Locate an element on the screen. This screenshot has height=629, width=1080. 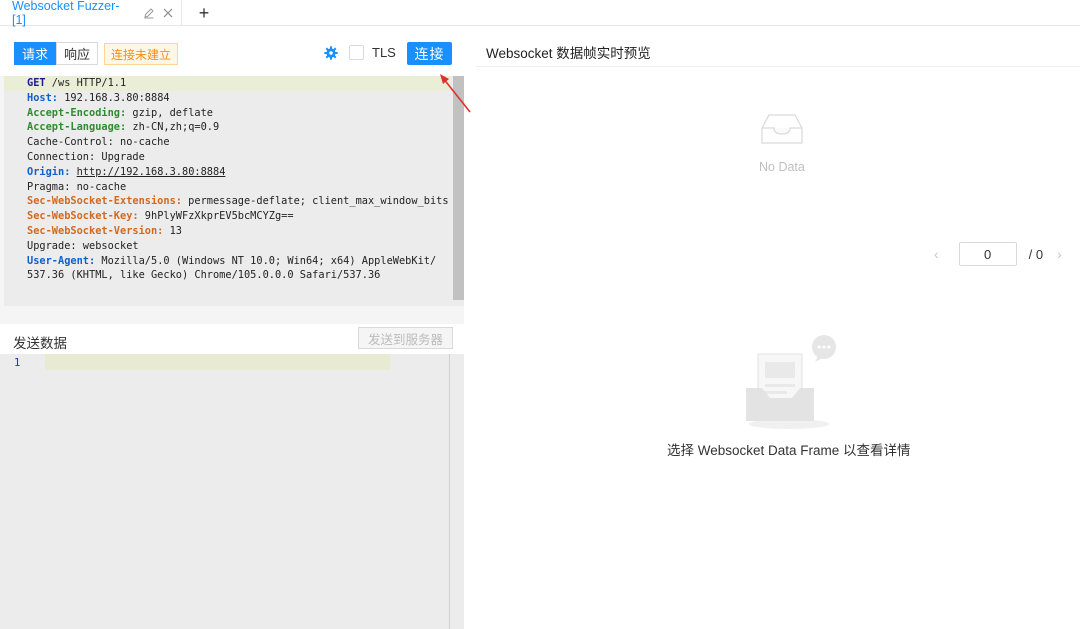
request-line: Connection: Upgrade is located at coordinates (86, 157).